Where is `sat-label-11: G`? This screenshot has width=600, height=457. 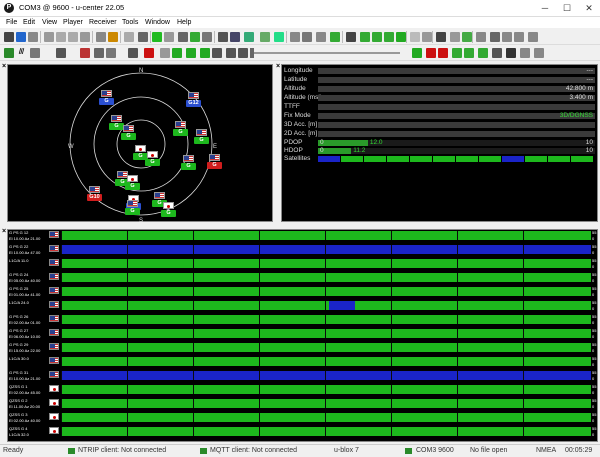 sat-label-11: G is located at coordinates (132, 186).